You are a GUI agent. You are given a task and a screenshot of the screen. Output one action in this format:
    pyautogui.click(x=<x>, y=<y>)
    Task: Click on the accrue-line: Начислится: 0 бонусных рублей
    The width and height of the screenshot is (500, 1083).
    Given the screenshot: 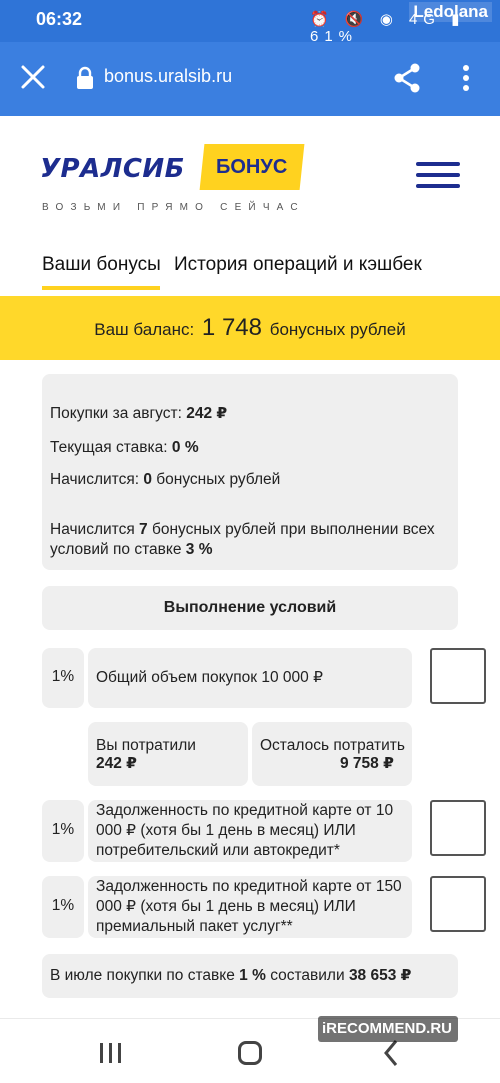 What is the action you would take?
    pyautogui.click(x=165, y=479)
    